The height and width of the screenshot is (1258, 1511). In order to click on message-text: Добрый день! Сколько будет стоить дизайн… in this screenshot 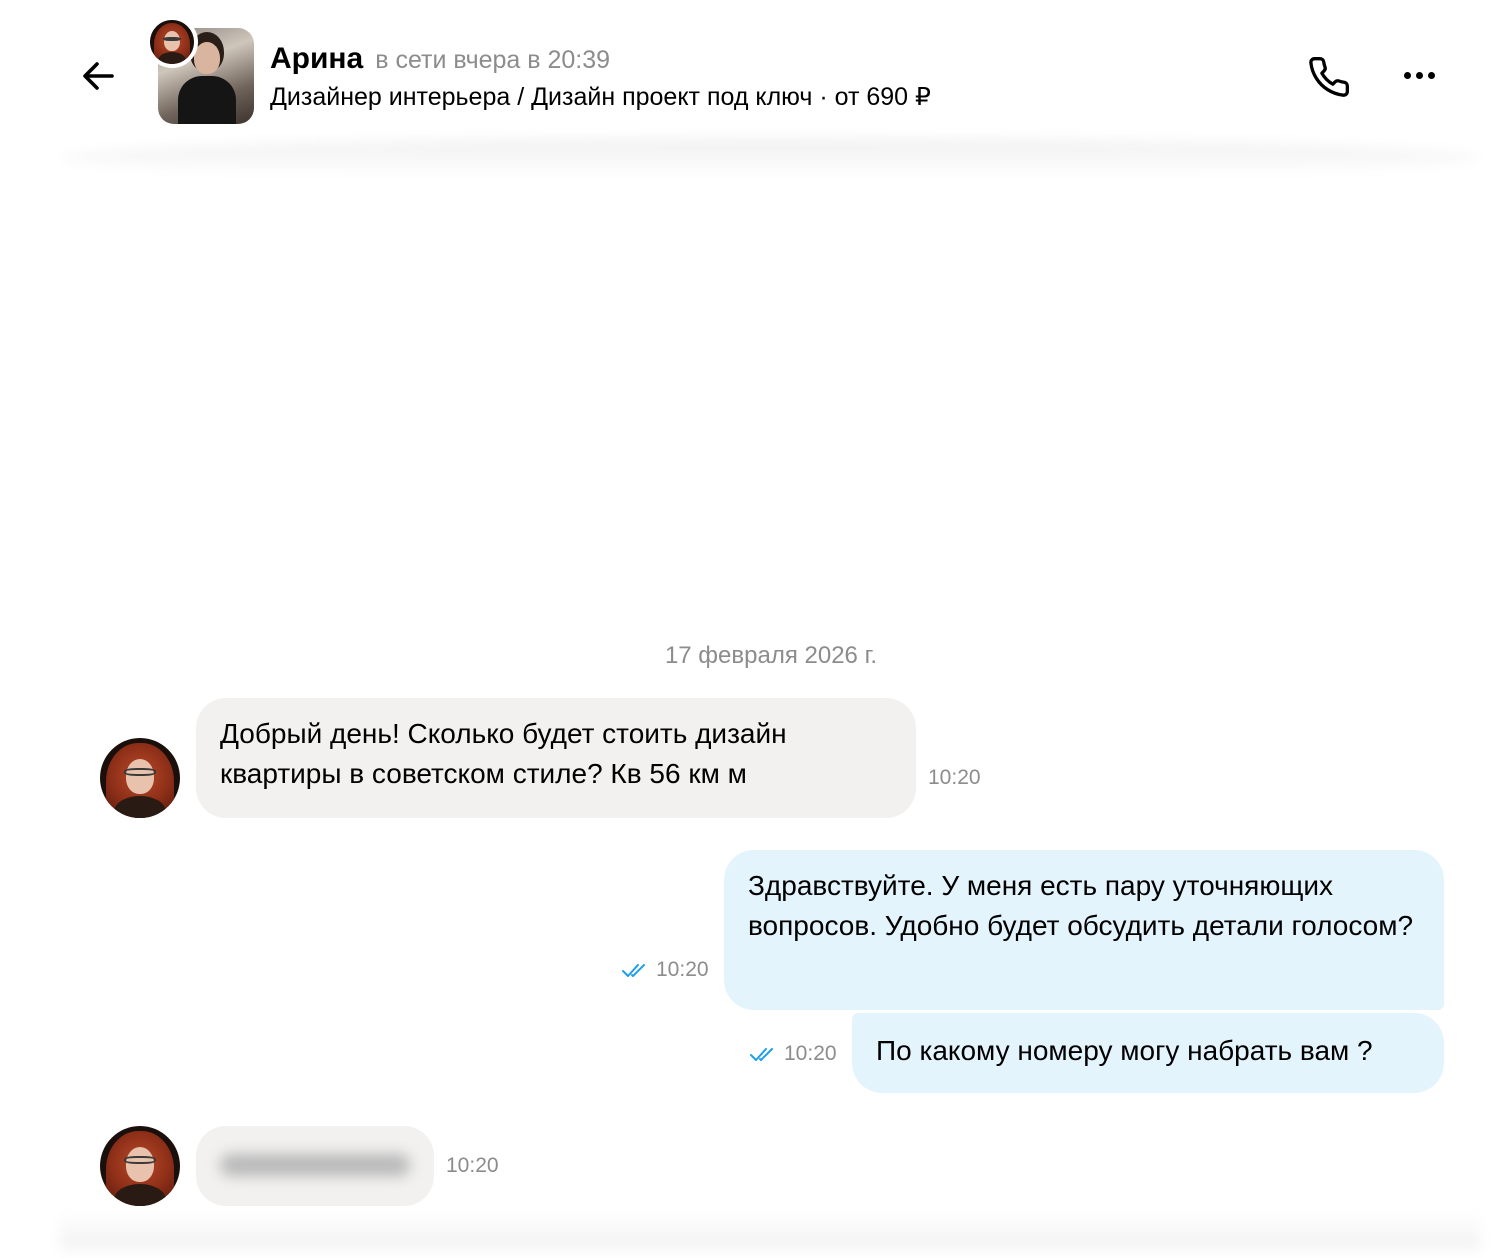, I will do `click(503, 753)`.